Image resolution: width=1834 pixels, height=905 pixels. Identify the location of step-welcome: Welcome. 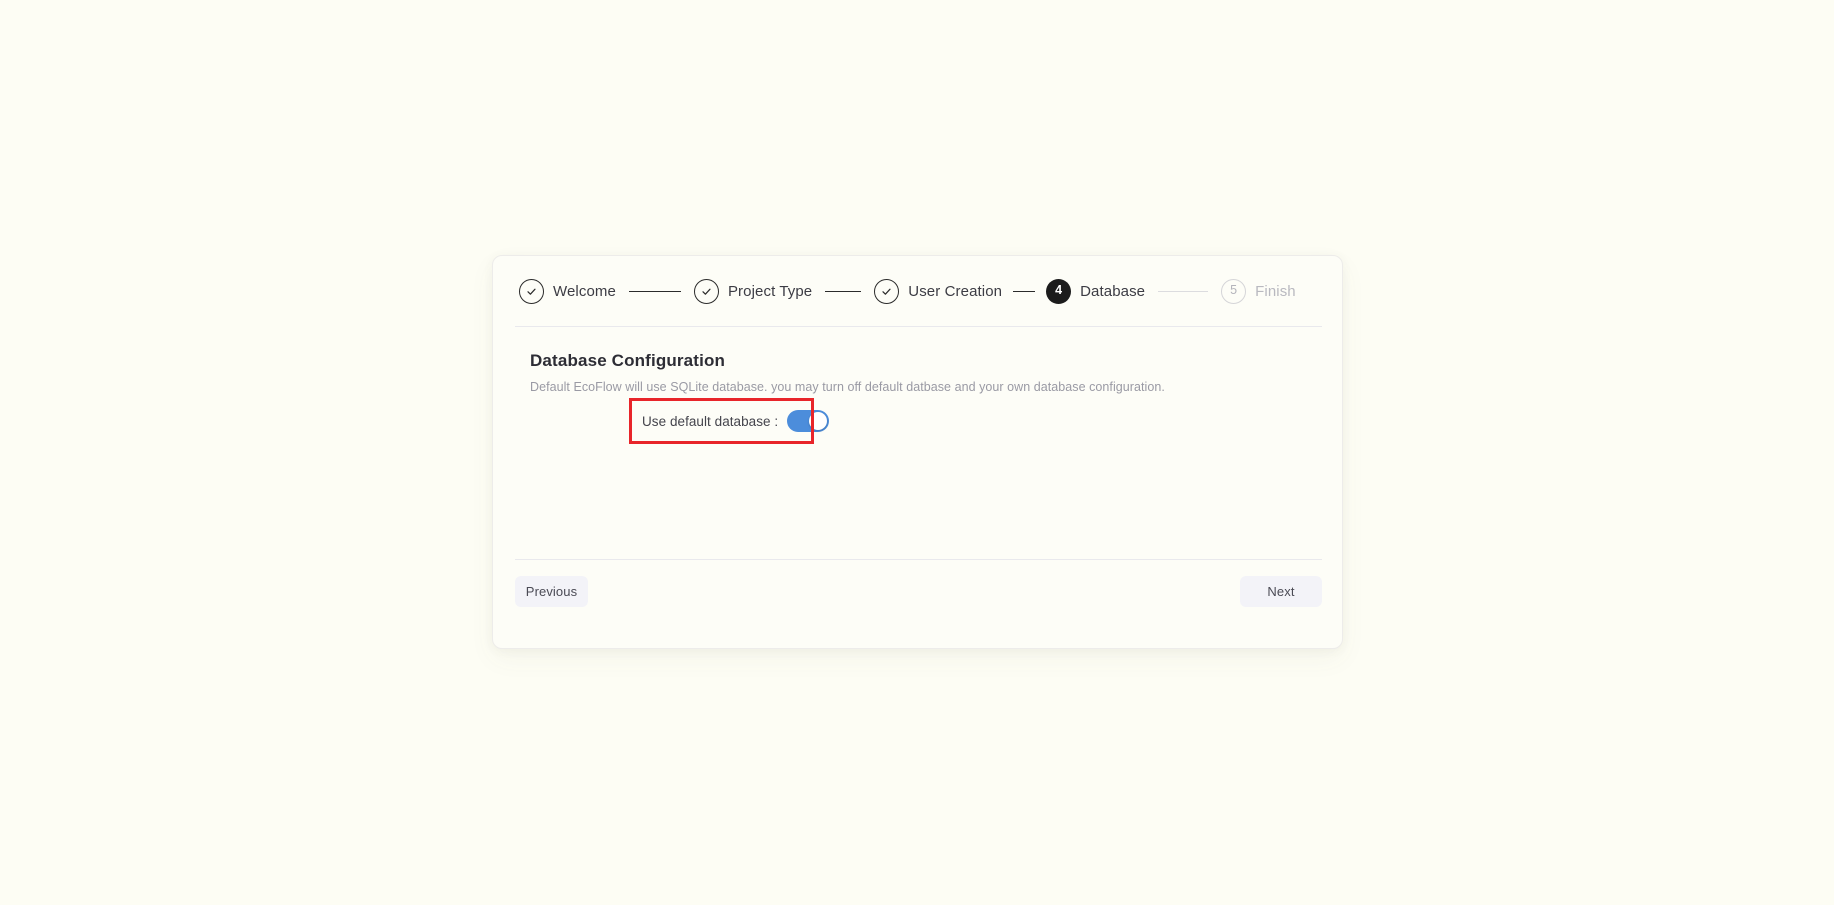
(567, 291).